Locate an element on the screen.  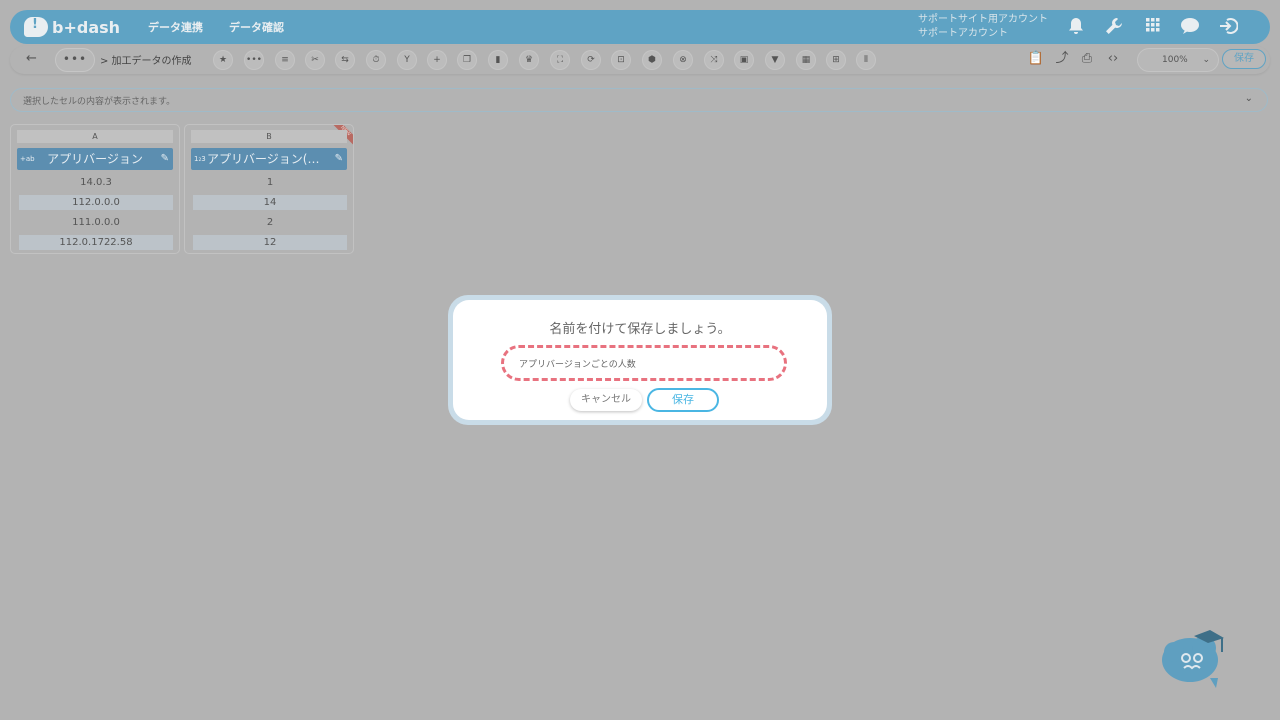
table-cell: 112.0.0.0 is located at coordinates (96, 202).